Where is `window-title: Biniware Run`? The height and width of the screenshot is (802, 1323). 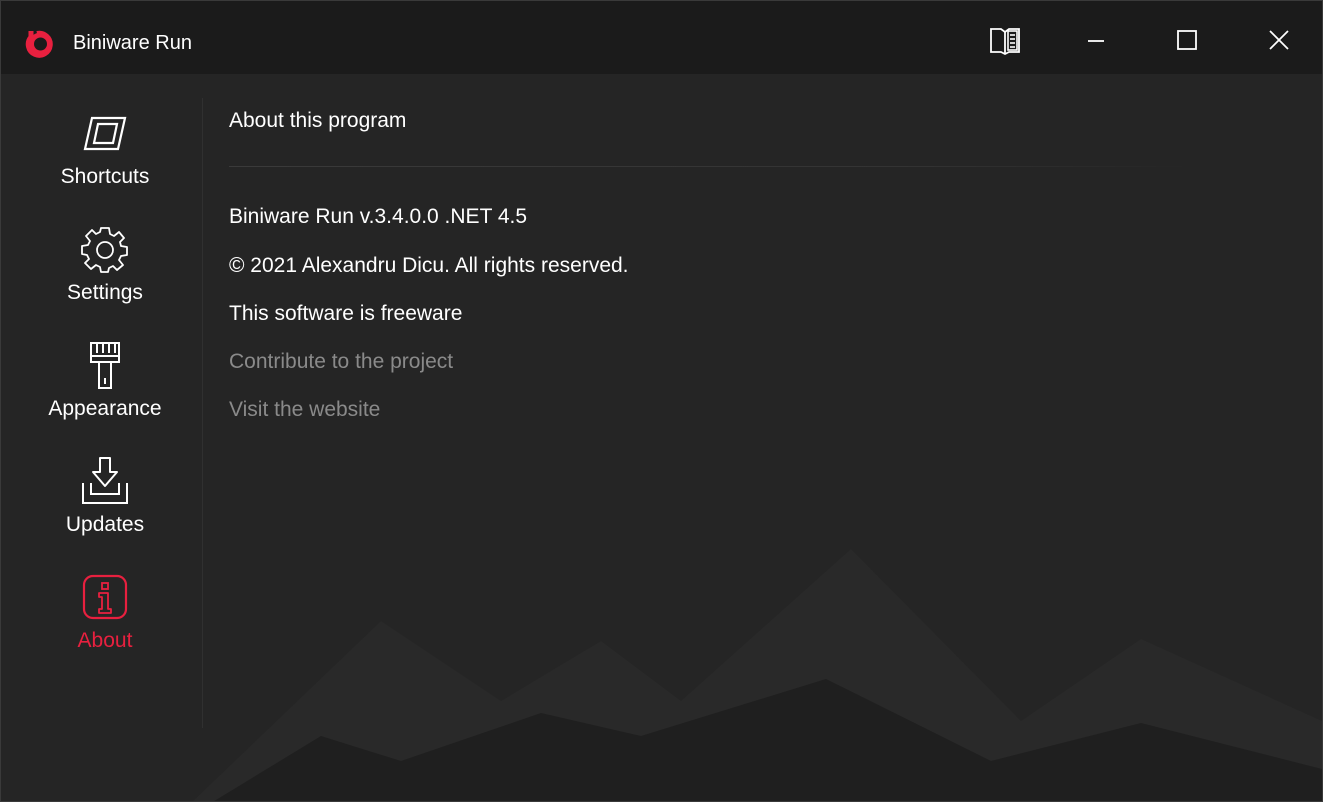
window-title: Biniware Run is located at coordinates (132, 43).